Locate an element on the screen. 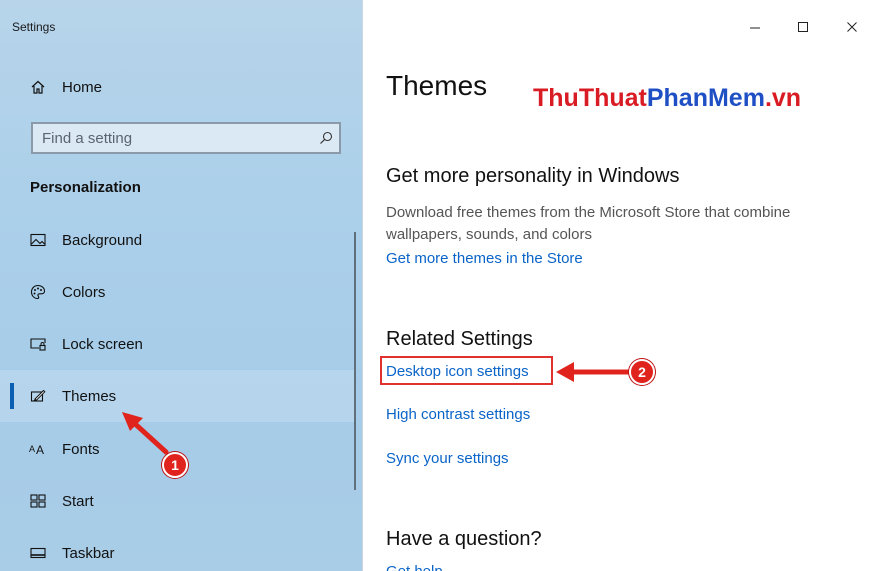  minimize-icon is located at coordinates (755, 28).